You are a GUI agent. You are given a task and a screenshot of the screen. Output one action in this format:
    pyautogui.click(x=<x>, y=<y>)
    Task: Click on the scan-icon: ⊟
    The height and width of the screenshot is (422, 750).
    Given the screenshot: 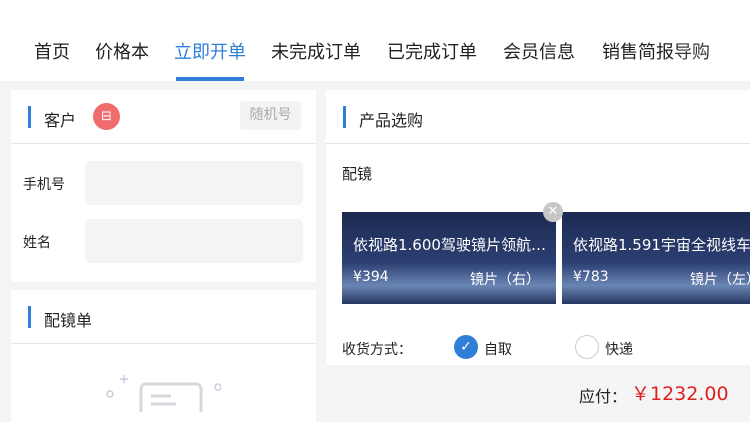 What is the action you would take?
    pyautogui.click(x=106, y=116)
    